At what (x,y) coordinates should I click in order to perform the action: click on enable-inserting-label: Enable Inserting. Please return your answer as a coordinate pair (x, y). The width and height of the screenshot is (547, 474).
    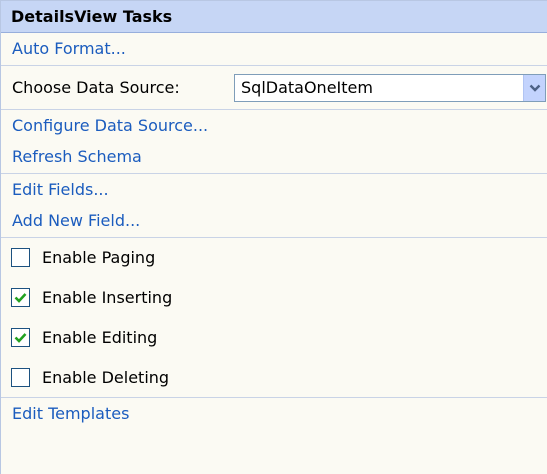
    Looking at the image, I should click on (107, 297).